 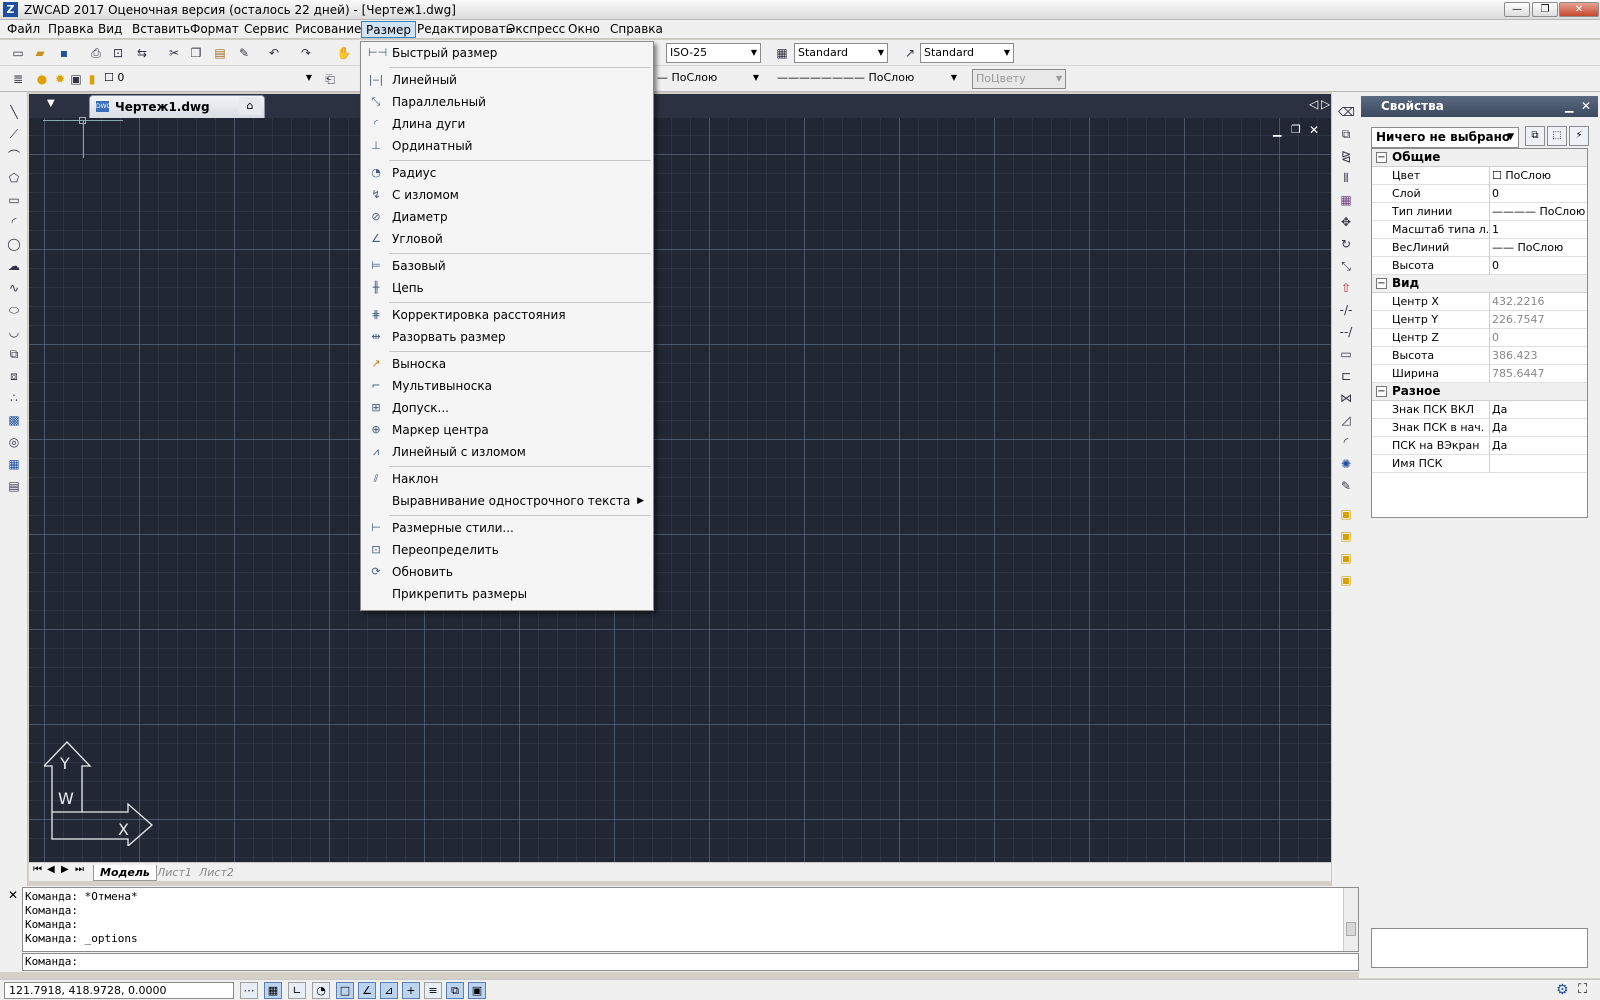 What do you see at coordinates (196, 53) in the screenshot?
I see `copy-icon: ❐` at bounding box center [196, 53].